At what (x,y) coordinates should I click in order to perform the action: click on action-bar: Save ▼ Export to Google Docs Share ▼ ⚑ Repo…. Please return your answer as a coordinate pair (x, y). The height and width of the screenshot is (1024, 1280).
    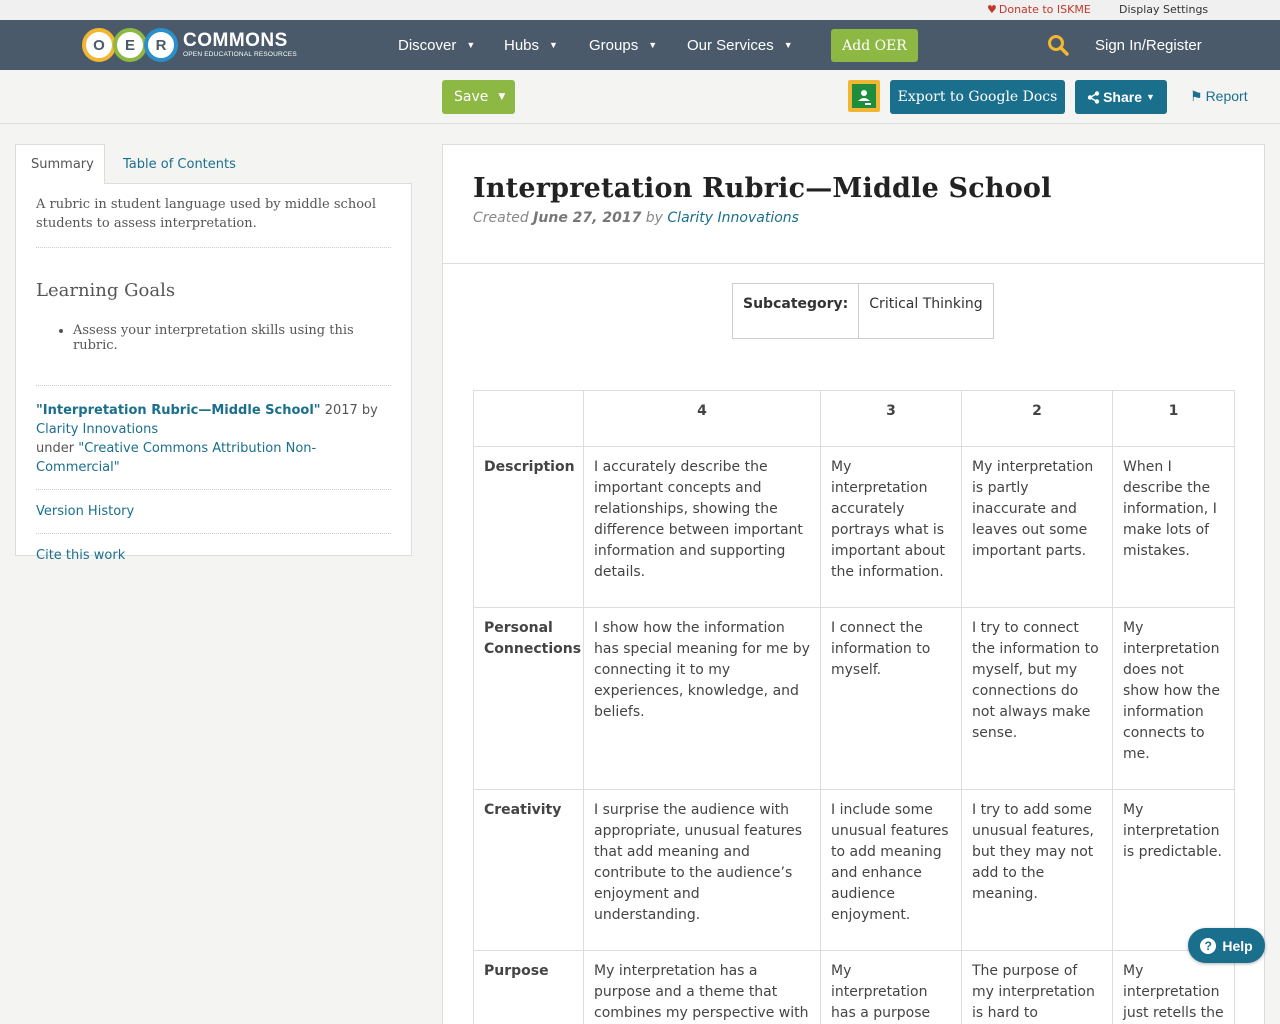
    Looking at the image, I should click on (640, 97).